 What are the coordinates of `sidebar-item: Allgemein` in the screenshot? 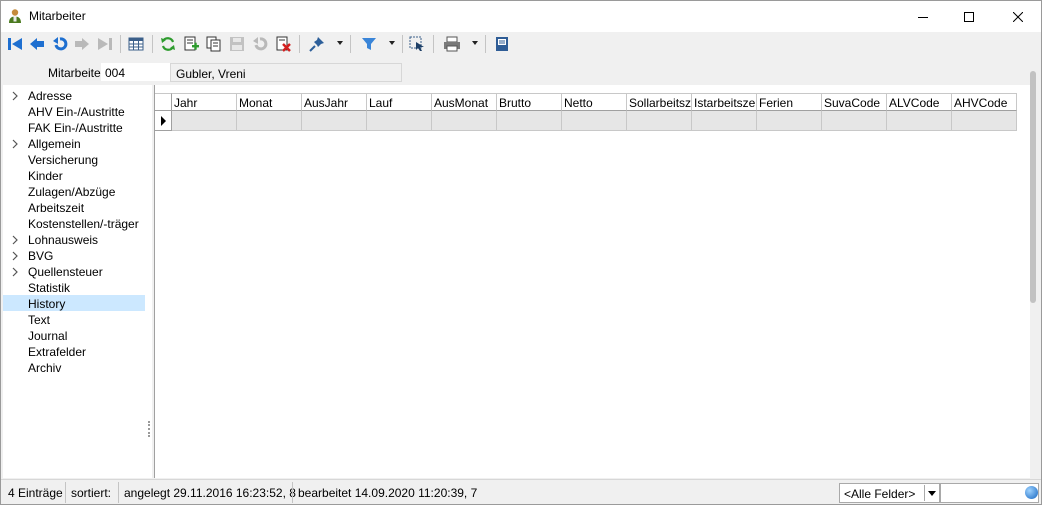 It's located at (74, 143).